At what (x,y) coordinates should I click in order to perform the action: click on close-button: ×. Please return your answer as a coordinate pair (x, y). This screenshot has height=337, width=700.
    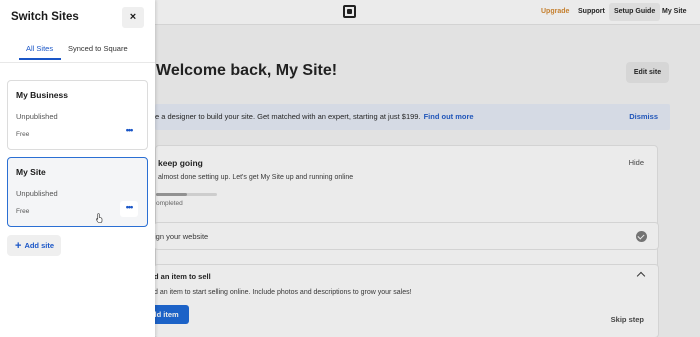
    Looking at the image, I should click on (133, 17).